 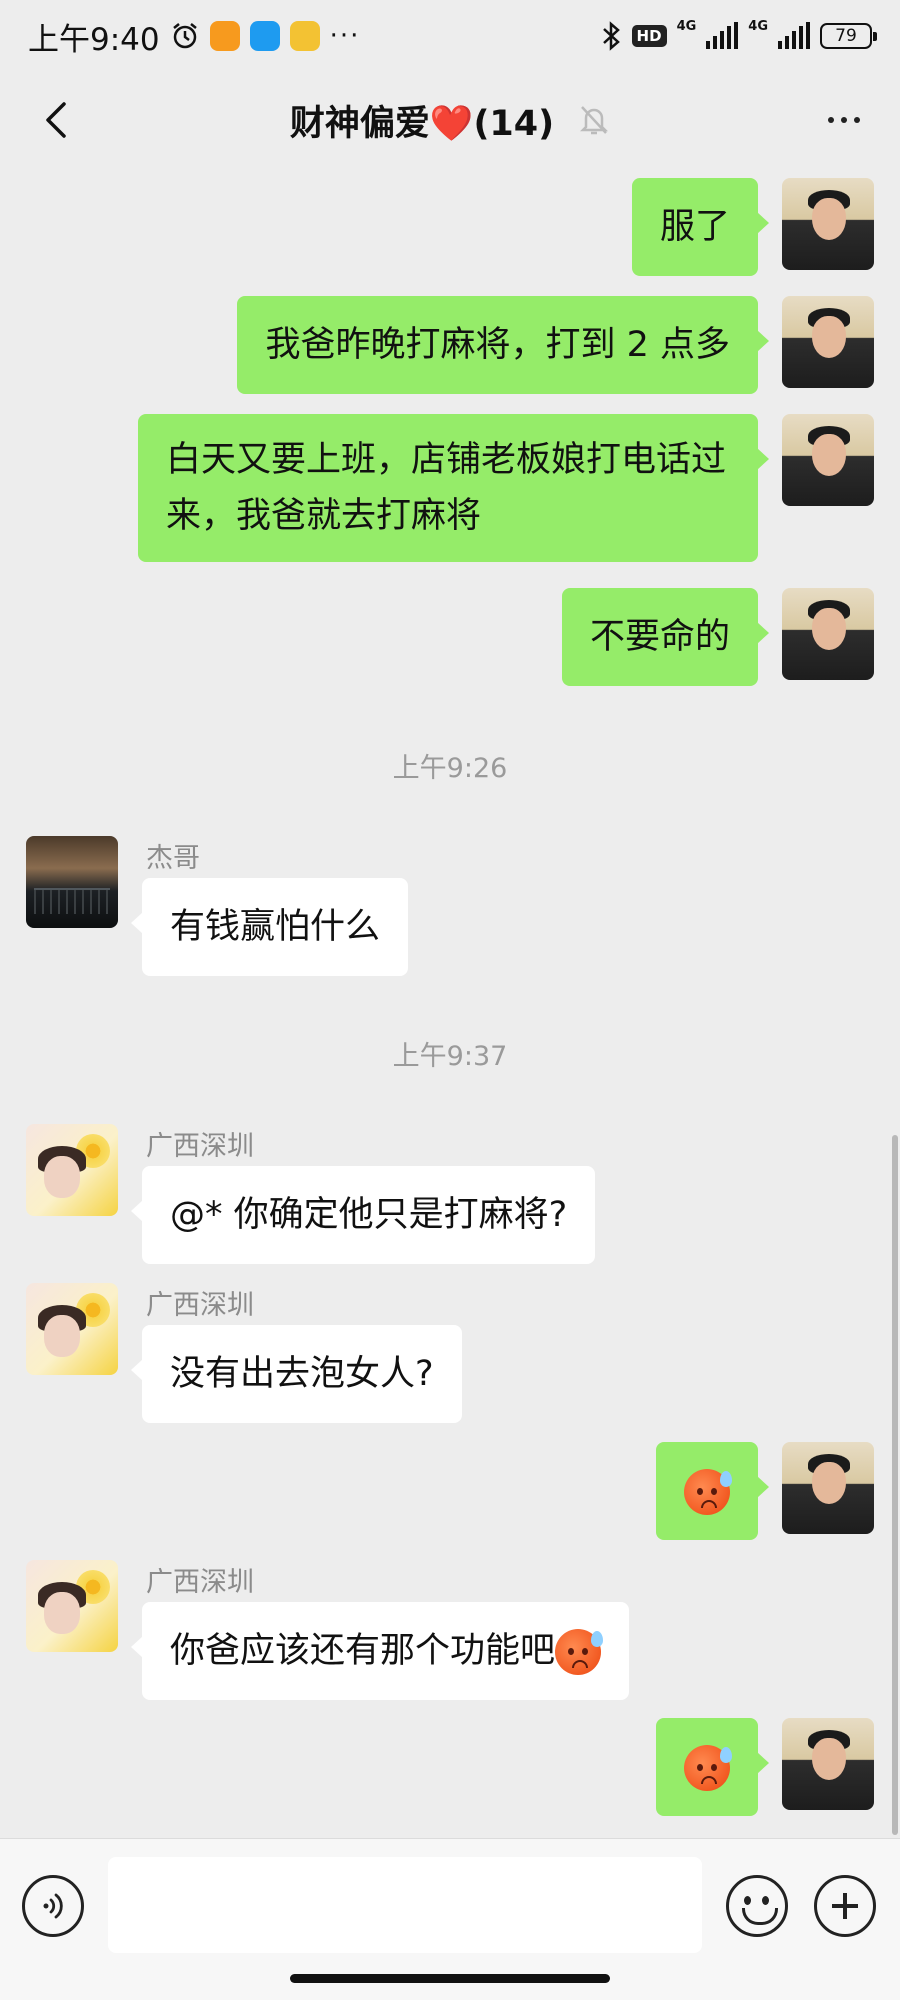 I want to click on voice-input-button, so click(x=53, y=1906).